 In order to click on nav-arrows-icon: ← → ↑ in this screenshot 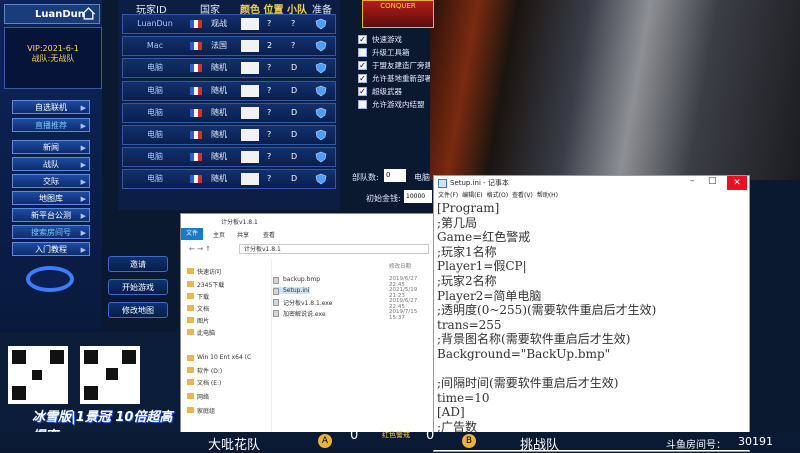, I will do `click(200, 249)`.